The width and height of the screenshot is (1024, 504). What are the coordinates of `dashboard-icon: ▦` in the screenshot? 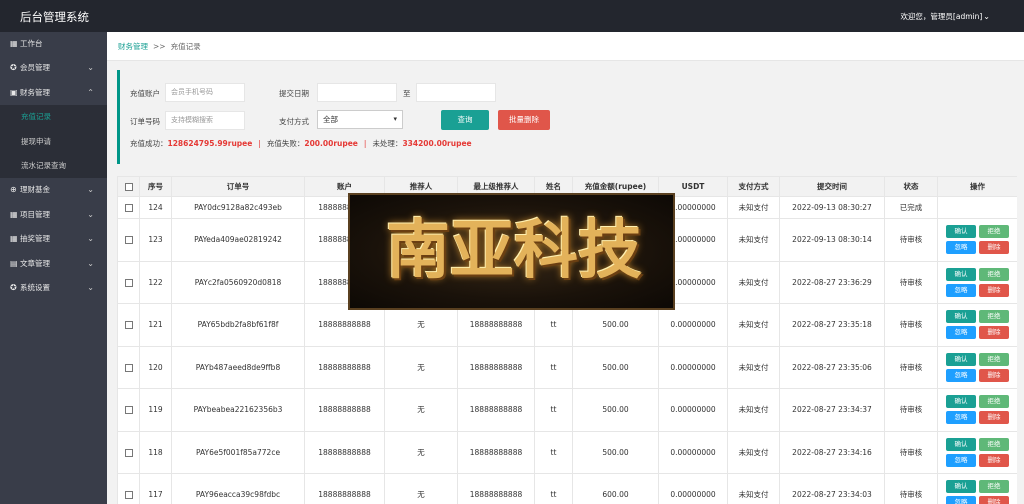 It's located at (14, 43).